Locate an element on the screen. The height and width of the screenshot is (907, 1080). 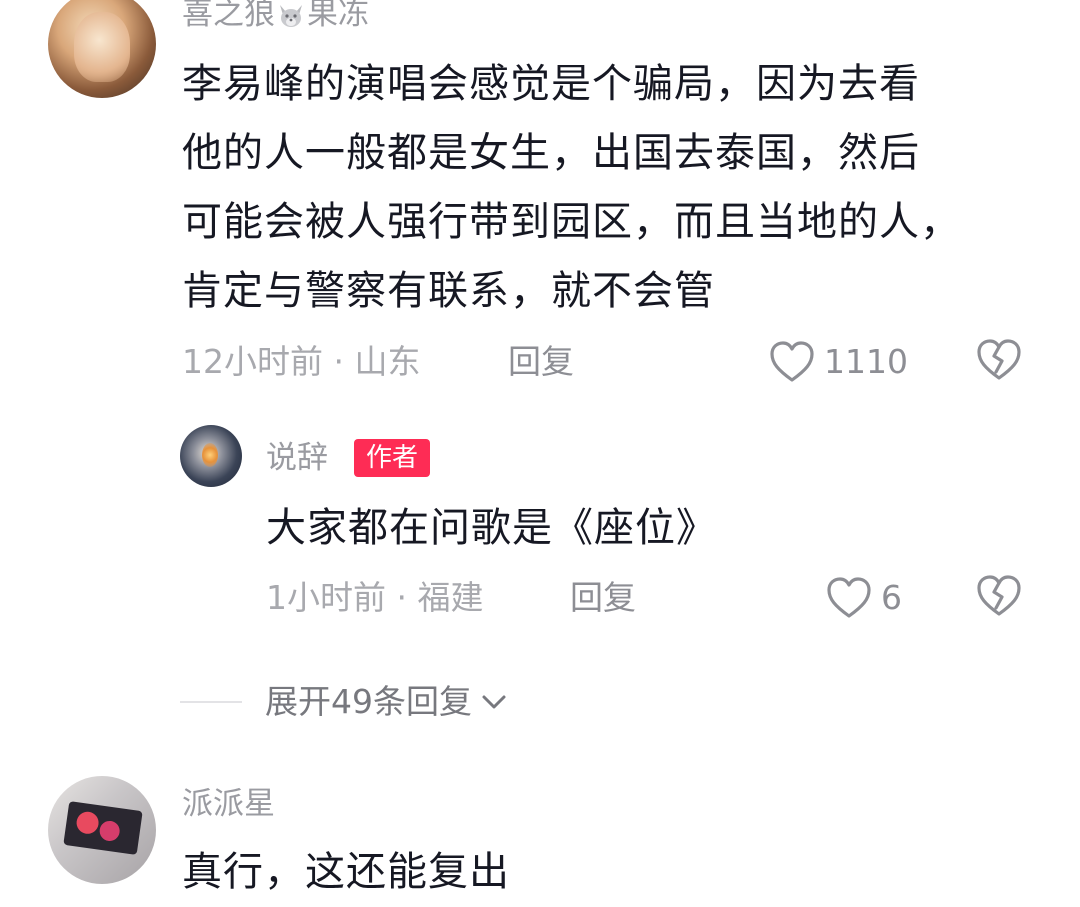
username-part: 喜之狼 is located at coordinates (228, 16).